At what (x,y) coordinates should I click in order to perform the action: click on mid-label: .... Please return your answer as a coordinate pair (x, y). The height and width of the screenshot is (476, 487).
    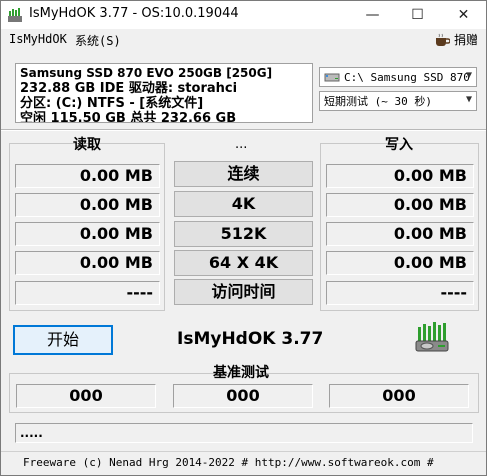
    Looking at the image, I should click on (241, 144).